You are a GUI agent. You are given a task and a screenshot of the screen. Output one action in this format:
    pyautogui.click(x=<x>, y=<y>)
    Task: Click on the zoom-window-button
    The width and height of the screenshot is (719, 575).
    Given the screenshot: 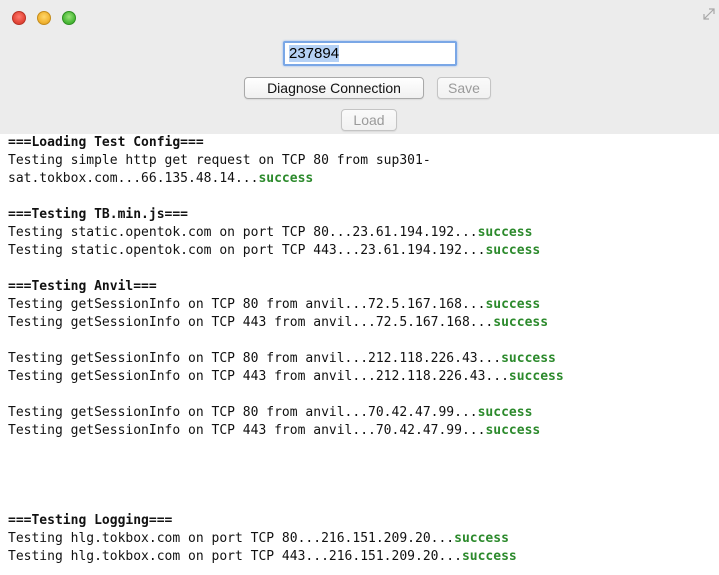 What is the action you would take?
    pyautogui.click(x=69, y=18)
    